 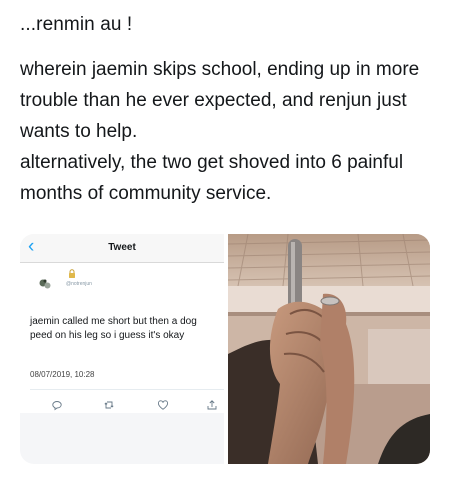 What do you see at coordinates (62, 374) in the screenshot?
I see `tweet-timestamp: 08/07/2019, 10:28` at bounding box center [62, 374].